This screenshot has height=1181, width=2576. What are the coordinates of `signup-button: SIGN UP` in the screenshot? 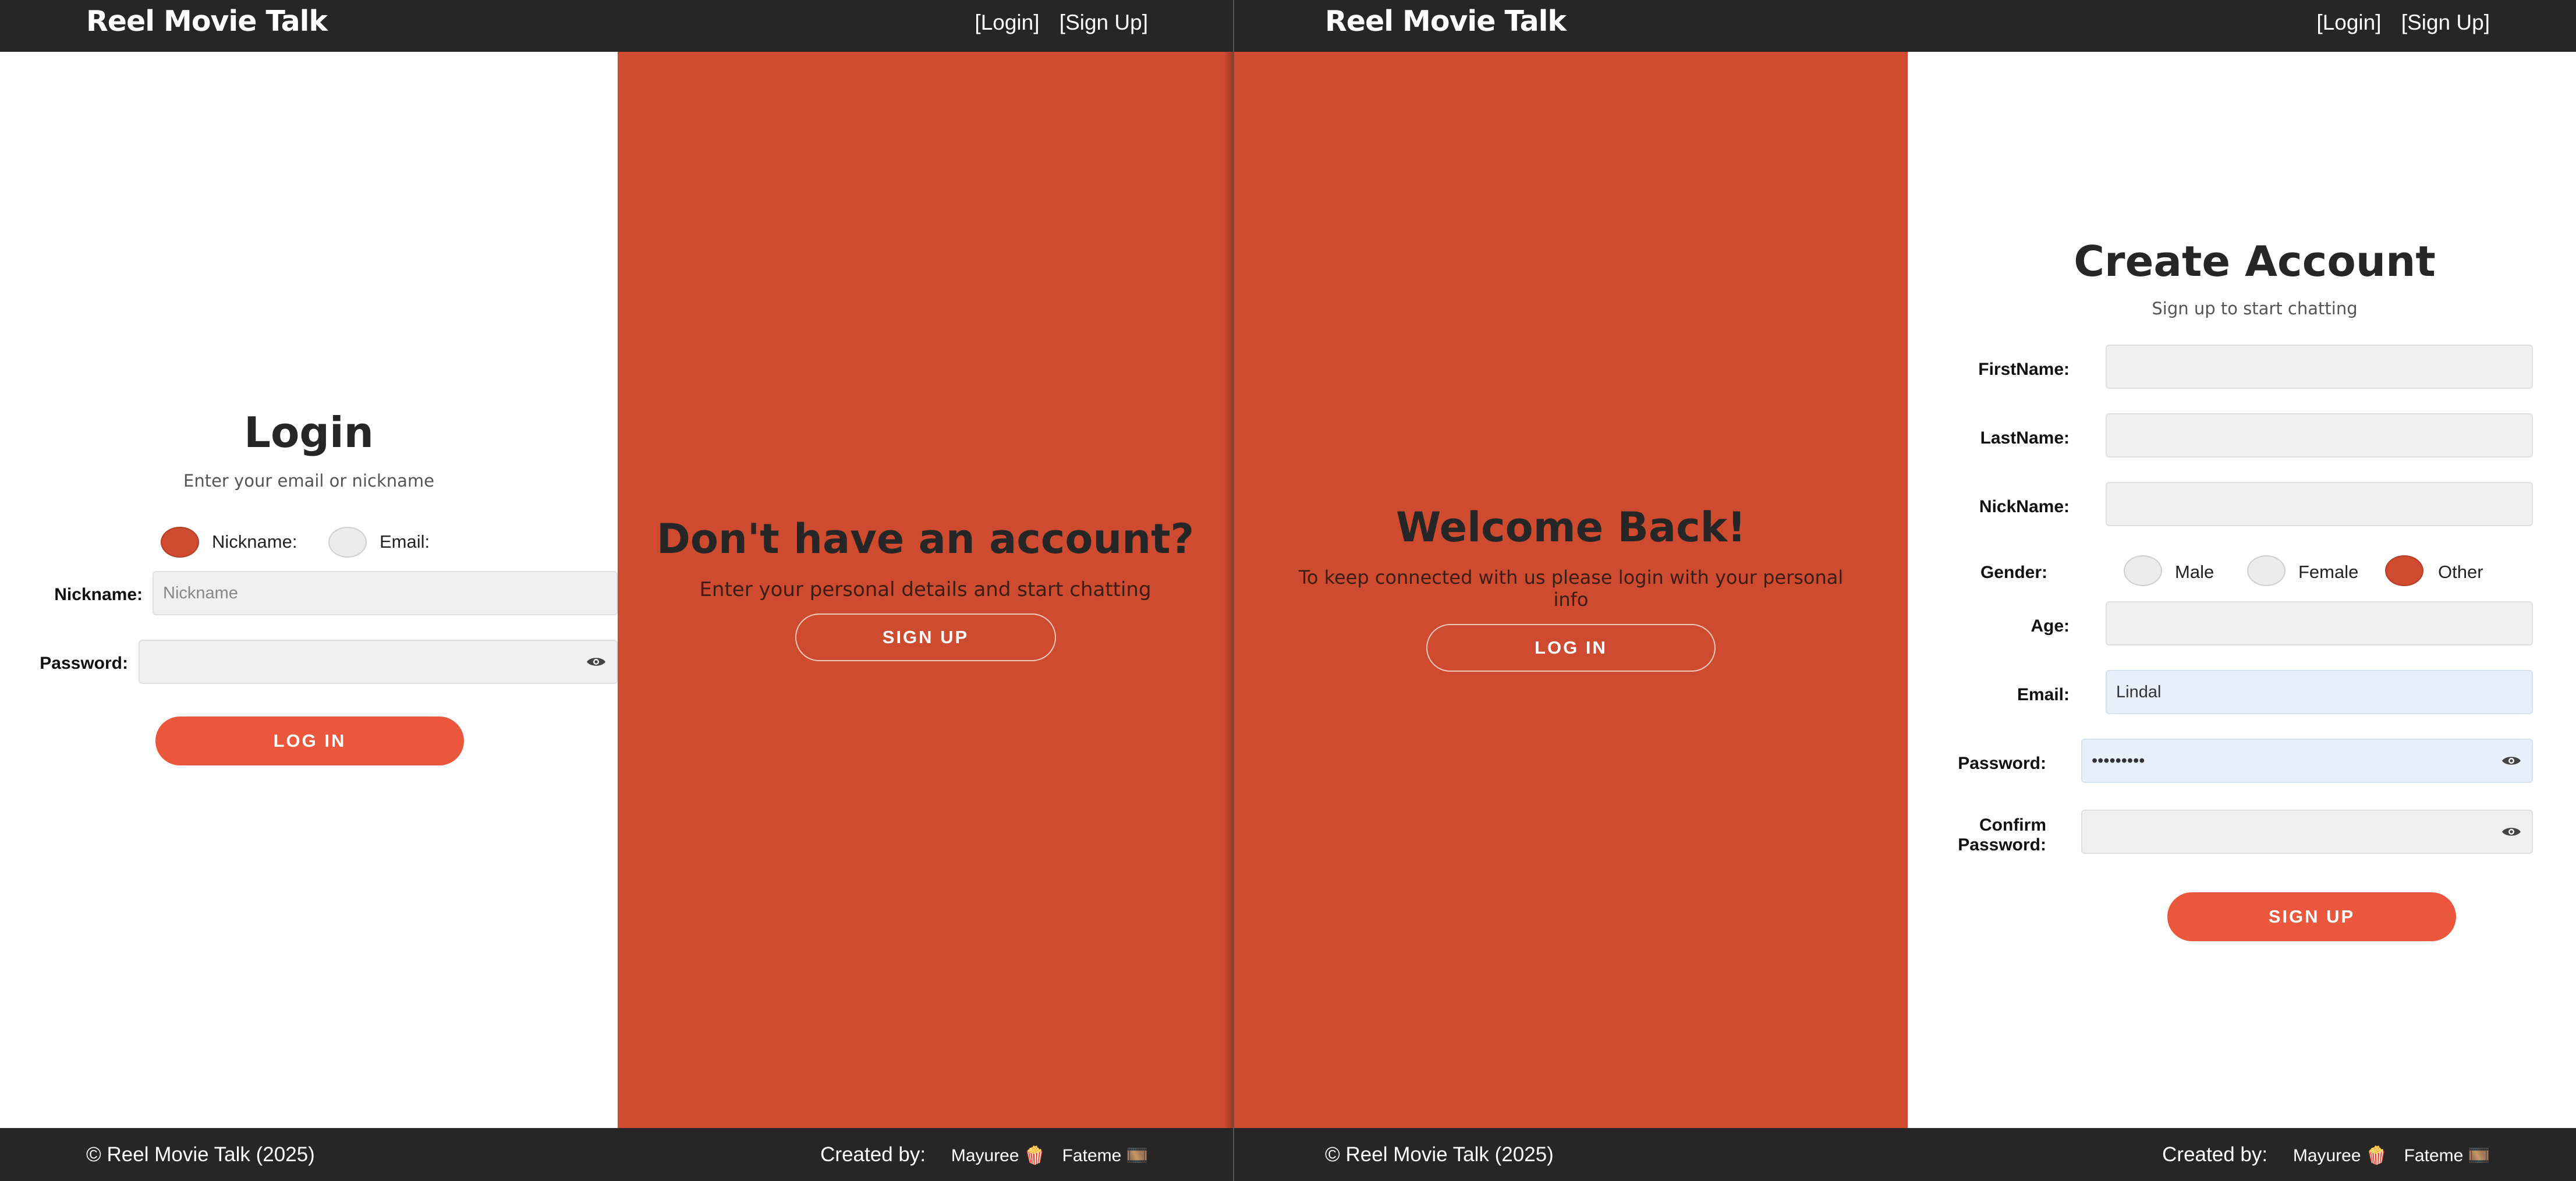 It's located at (2311, 917).